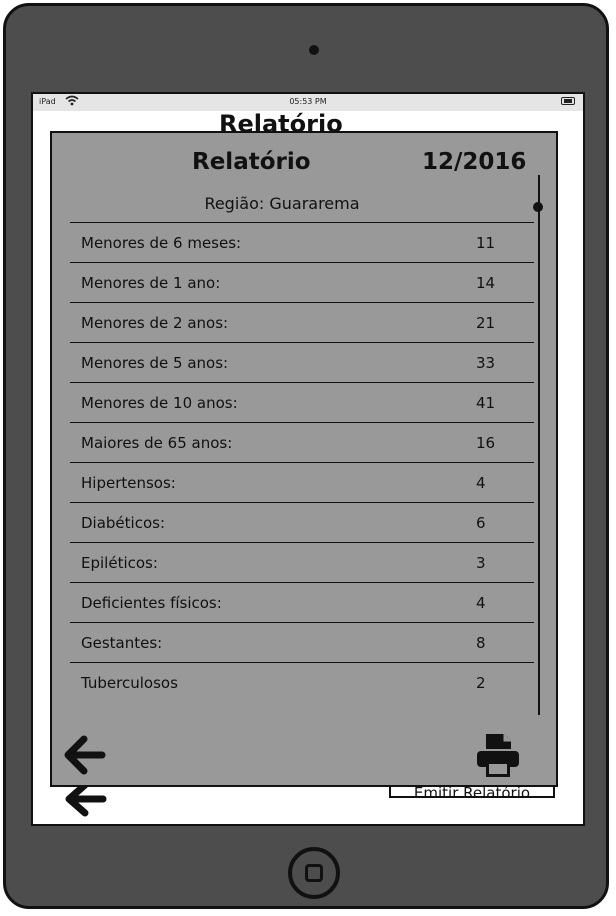 Image resolution: width=616 pixels, height=916 pixels. I want to click on row-label: Menores de 1 ano:, so click(151, 283).